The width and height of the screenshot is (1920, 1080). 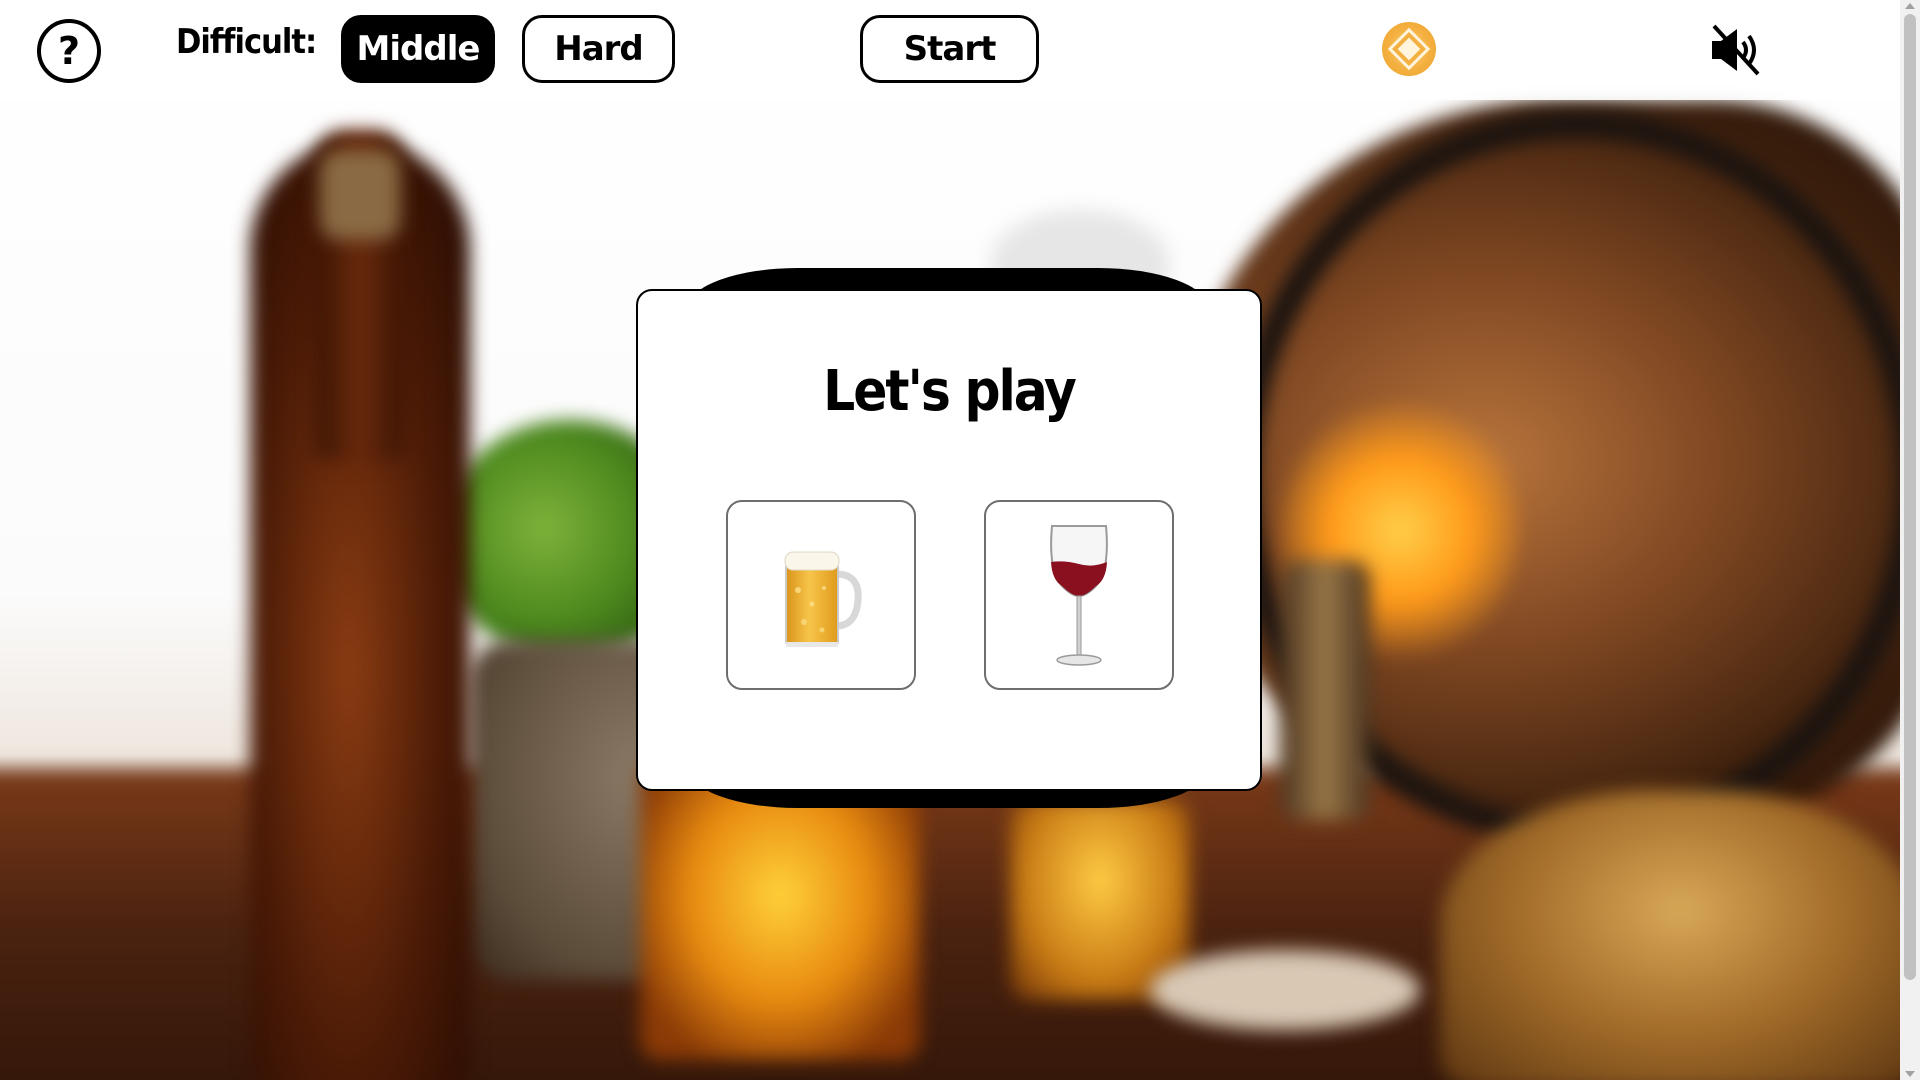 I want to click on coin-icon, so click(x=1409, y=49).